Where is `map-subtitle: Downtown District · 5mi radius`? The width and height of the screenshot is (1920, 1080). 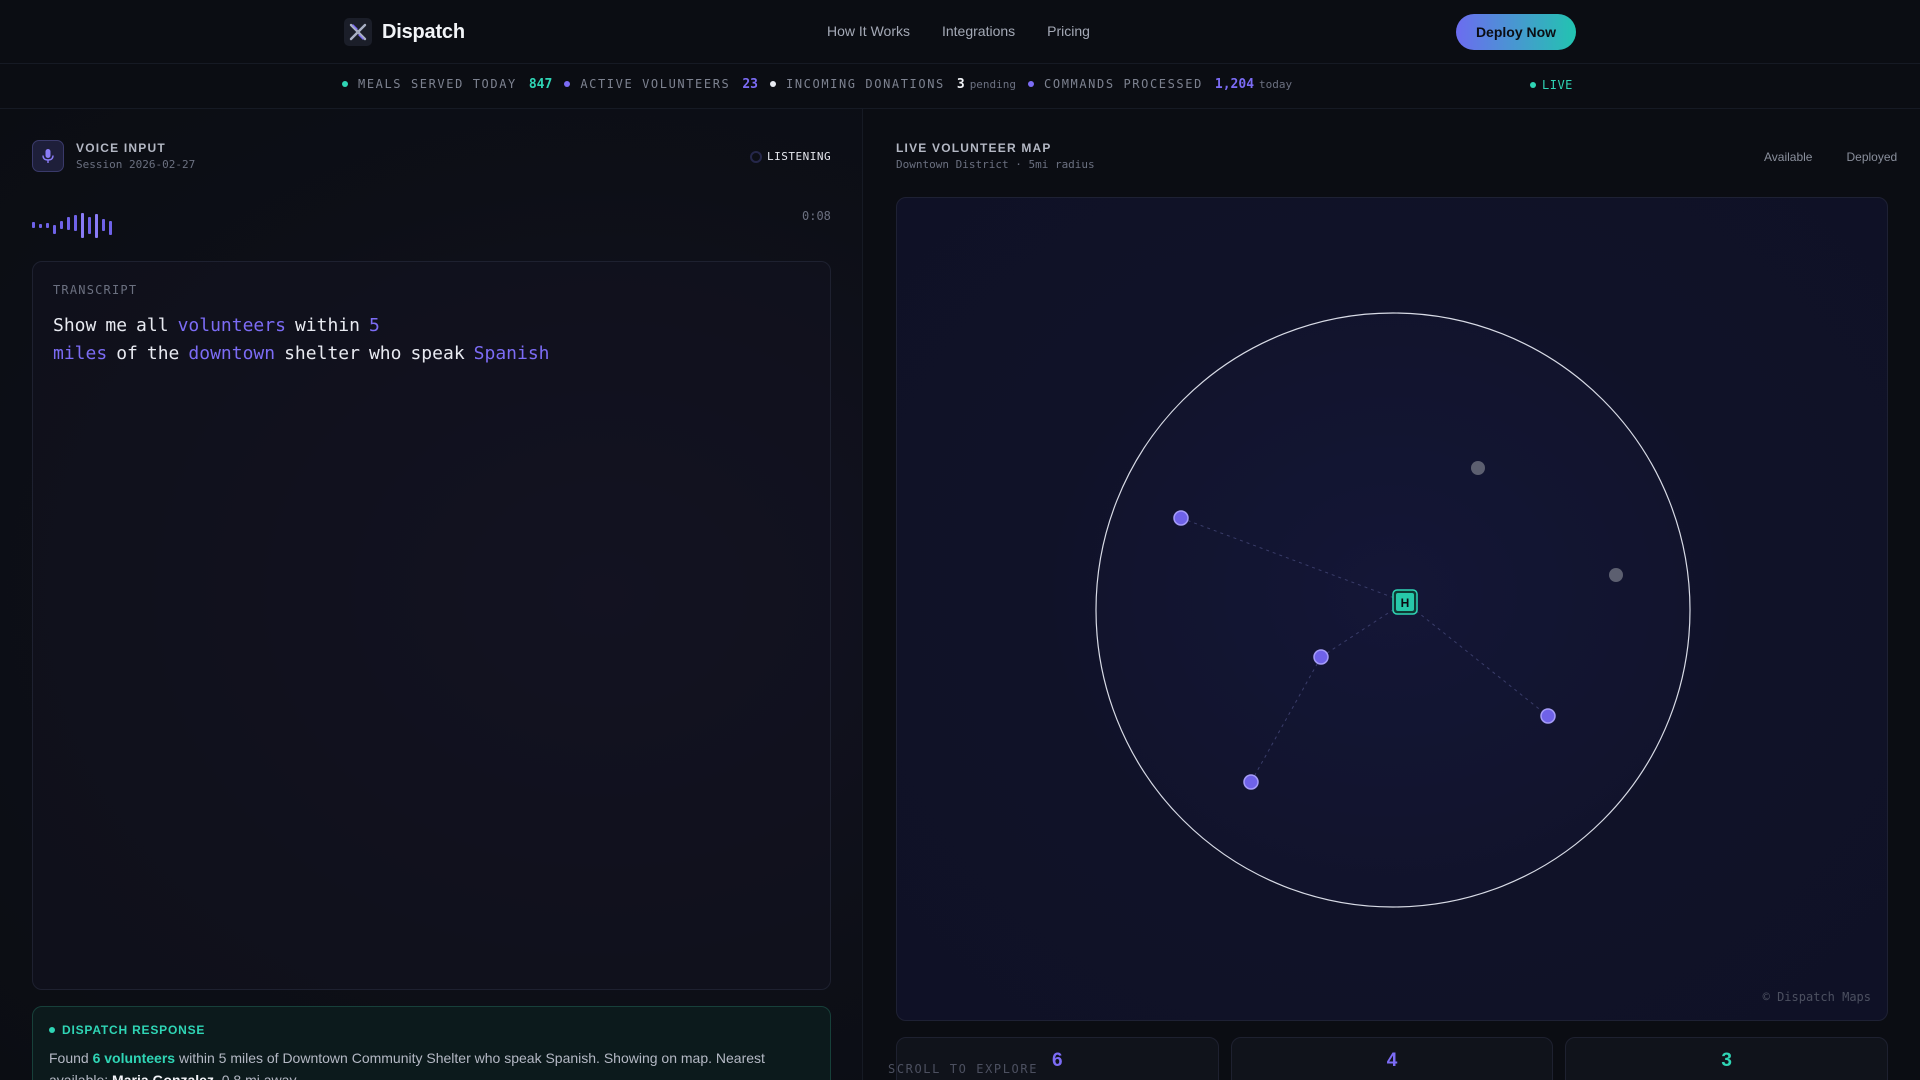
map-subtitle: Downtown District · 5mi radius is located at coordinates (995, 164).